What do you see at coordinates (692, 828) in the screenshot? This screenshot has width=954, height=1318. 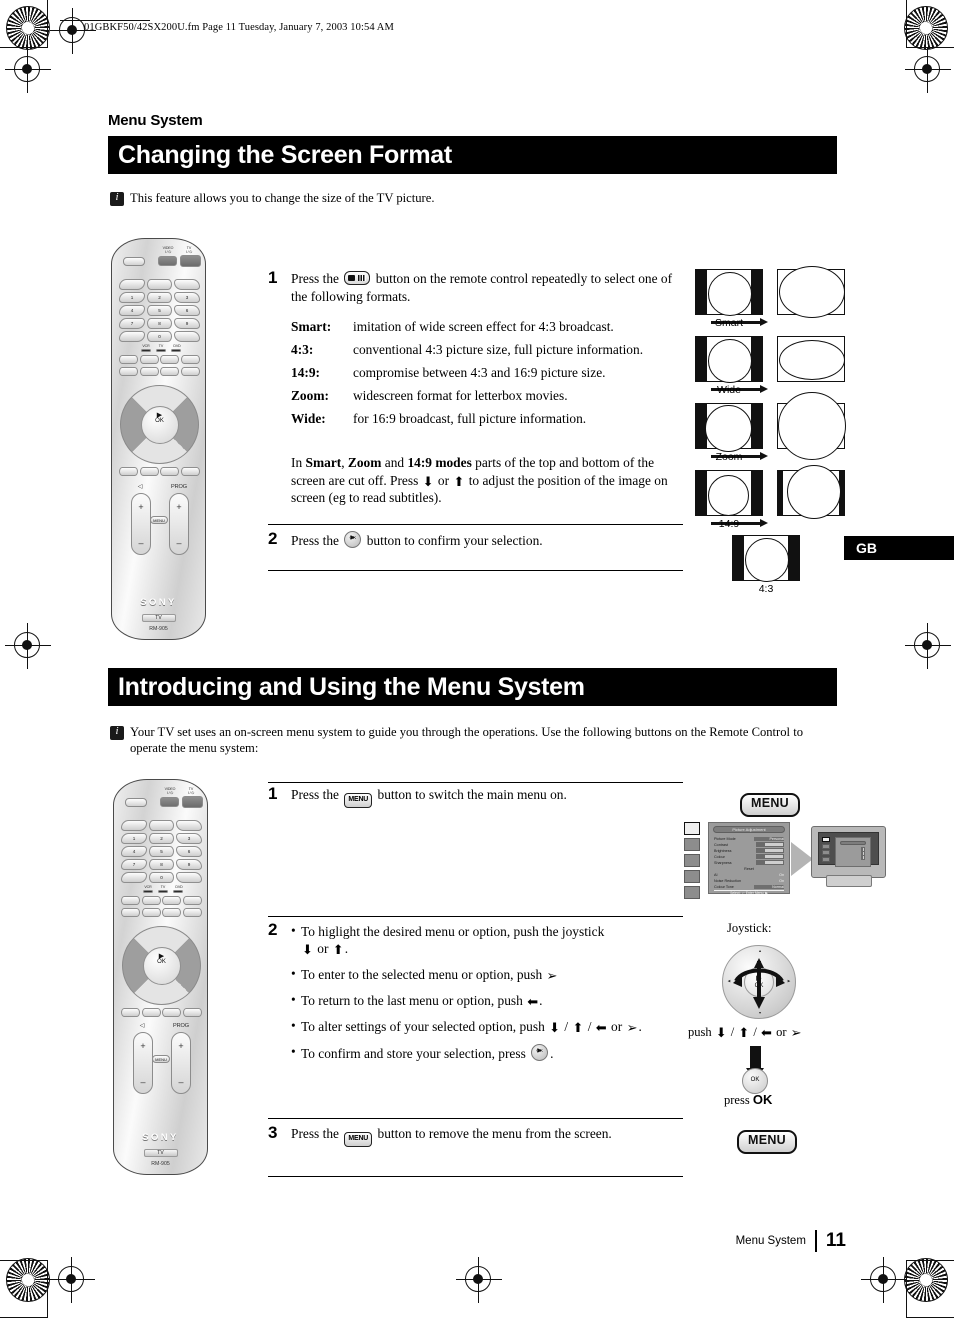 I see `osd-icon-picture` at bounding box center [692, 828].